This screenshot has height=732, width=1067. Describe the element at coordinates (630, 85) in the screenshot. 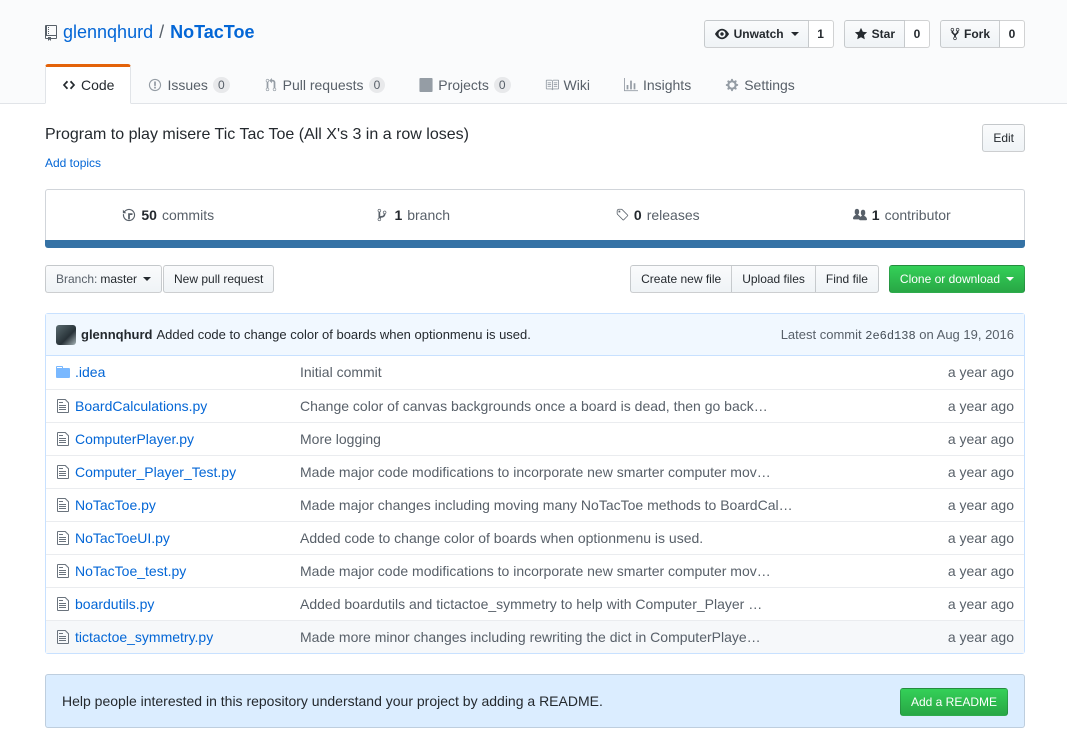

I see `graph-icon` at that location.